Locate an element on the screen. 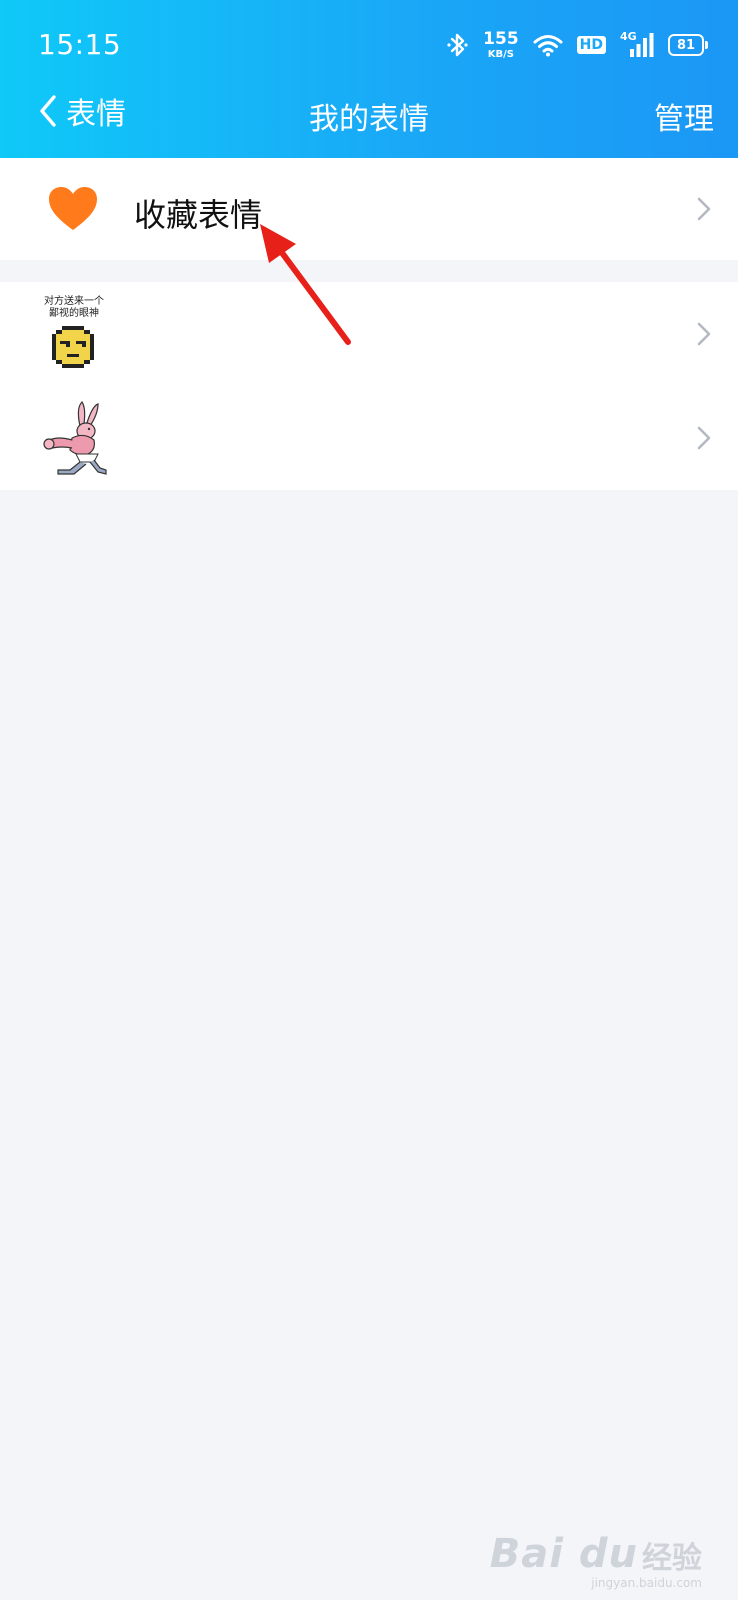 The image size is (738, 1600). sticker-pack-row is located at coordinates (369, 438).